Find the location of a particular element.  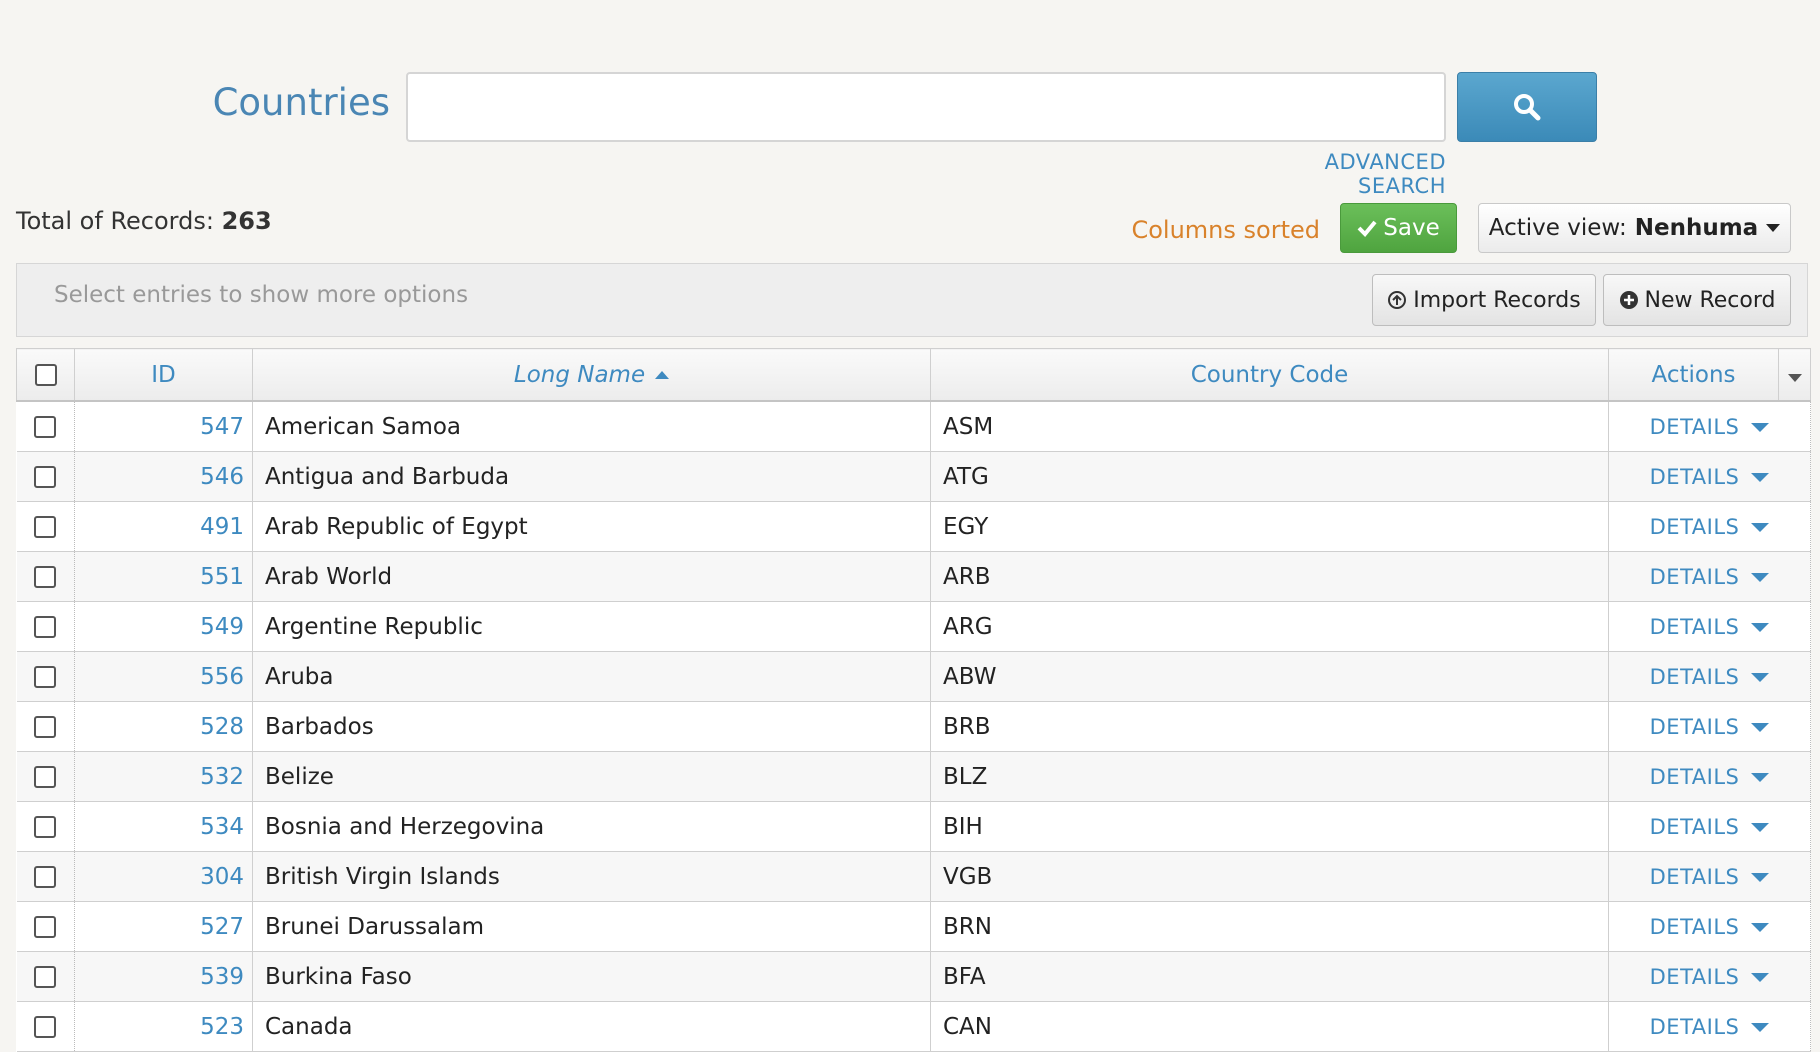

total-records-value: 263 is located at coordinates (246, 221).